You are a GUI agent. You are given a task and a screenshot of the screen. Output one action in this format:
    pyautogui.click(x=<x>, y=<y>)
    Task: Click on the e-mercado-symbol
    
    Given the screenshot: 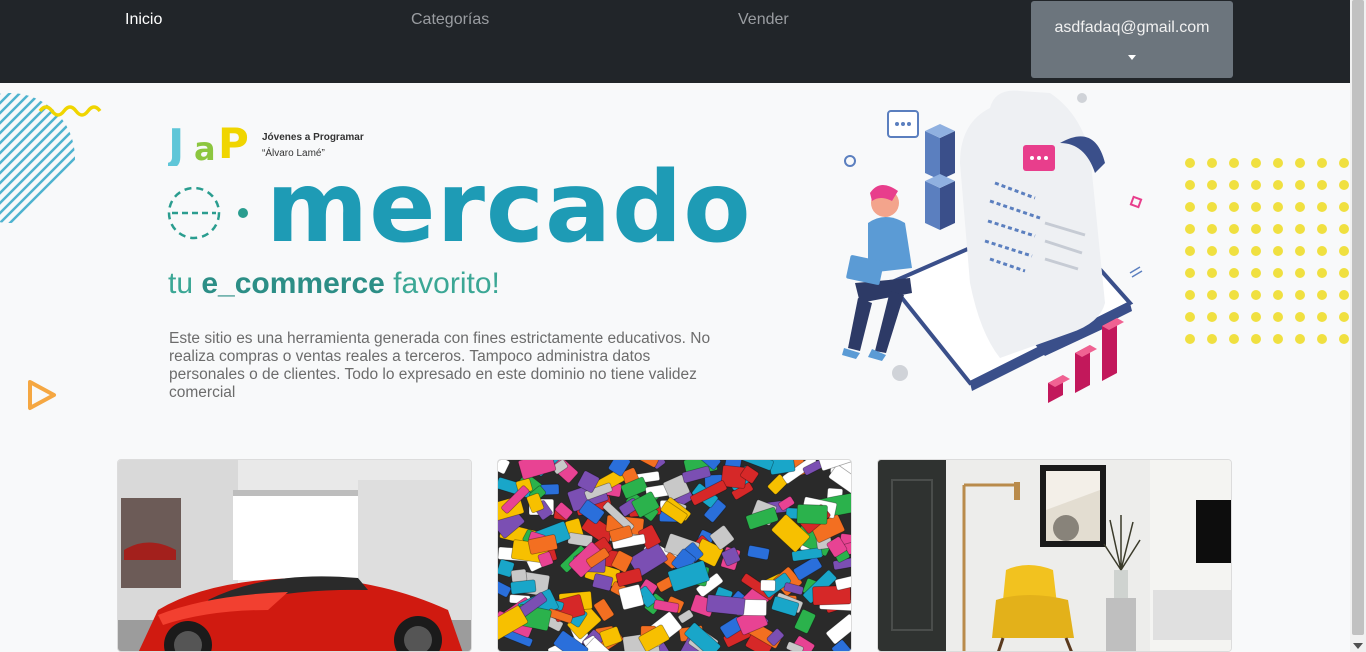 What is the action you would take?
    pyautogui.click(x=207, y=213)
    